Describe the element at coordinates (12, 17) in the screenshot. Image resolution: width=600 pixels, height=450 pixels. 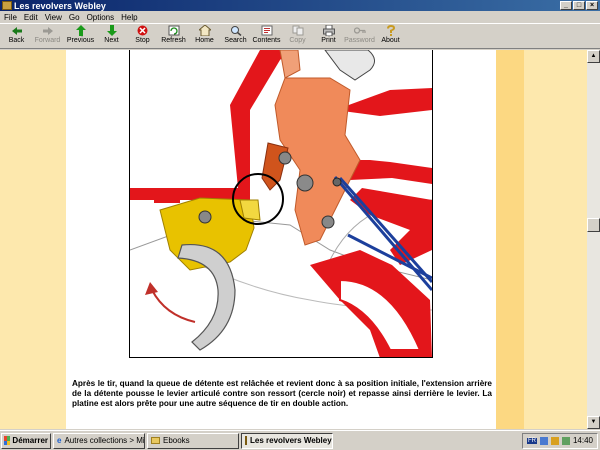
I see `menu-file: File` at that location.